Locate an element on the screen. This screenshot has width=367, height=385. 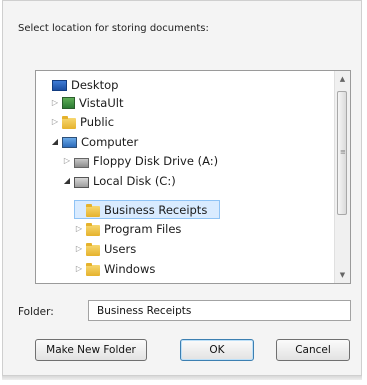
tree-item-computer: ◢ Computer is located at coordinates (94, 142).